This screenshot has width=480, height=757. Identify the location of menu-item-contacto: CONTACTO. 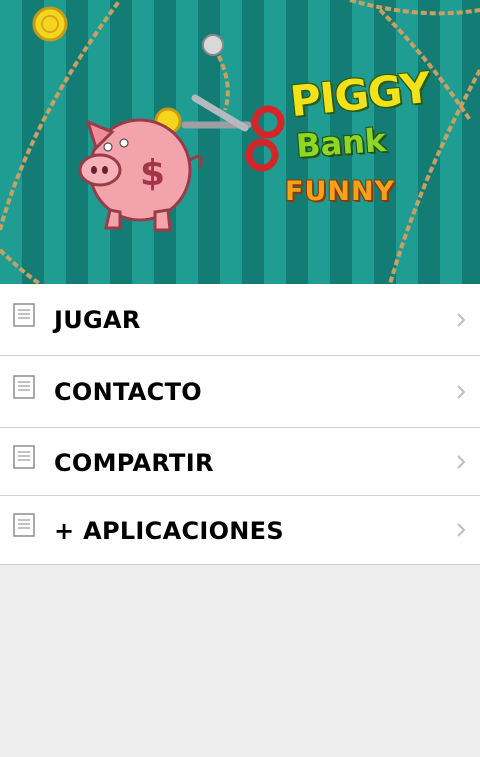
(240, 392).